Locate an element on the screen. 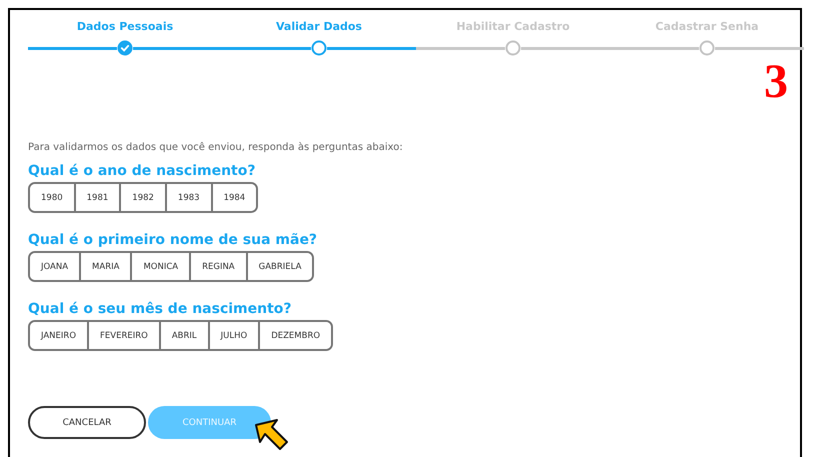 The image size is (813, 457). annotation-number: 3 is located at coordinates (776, 83).